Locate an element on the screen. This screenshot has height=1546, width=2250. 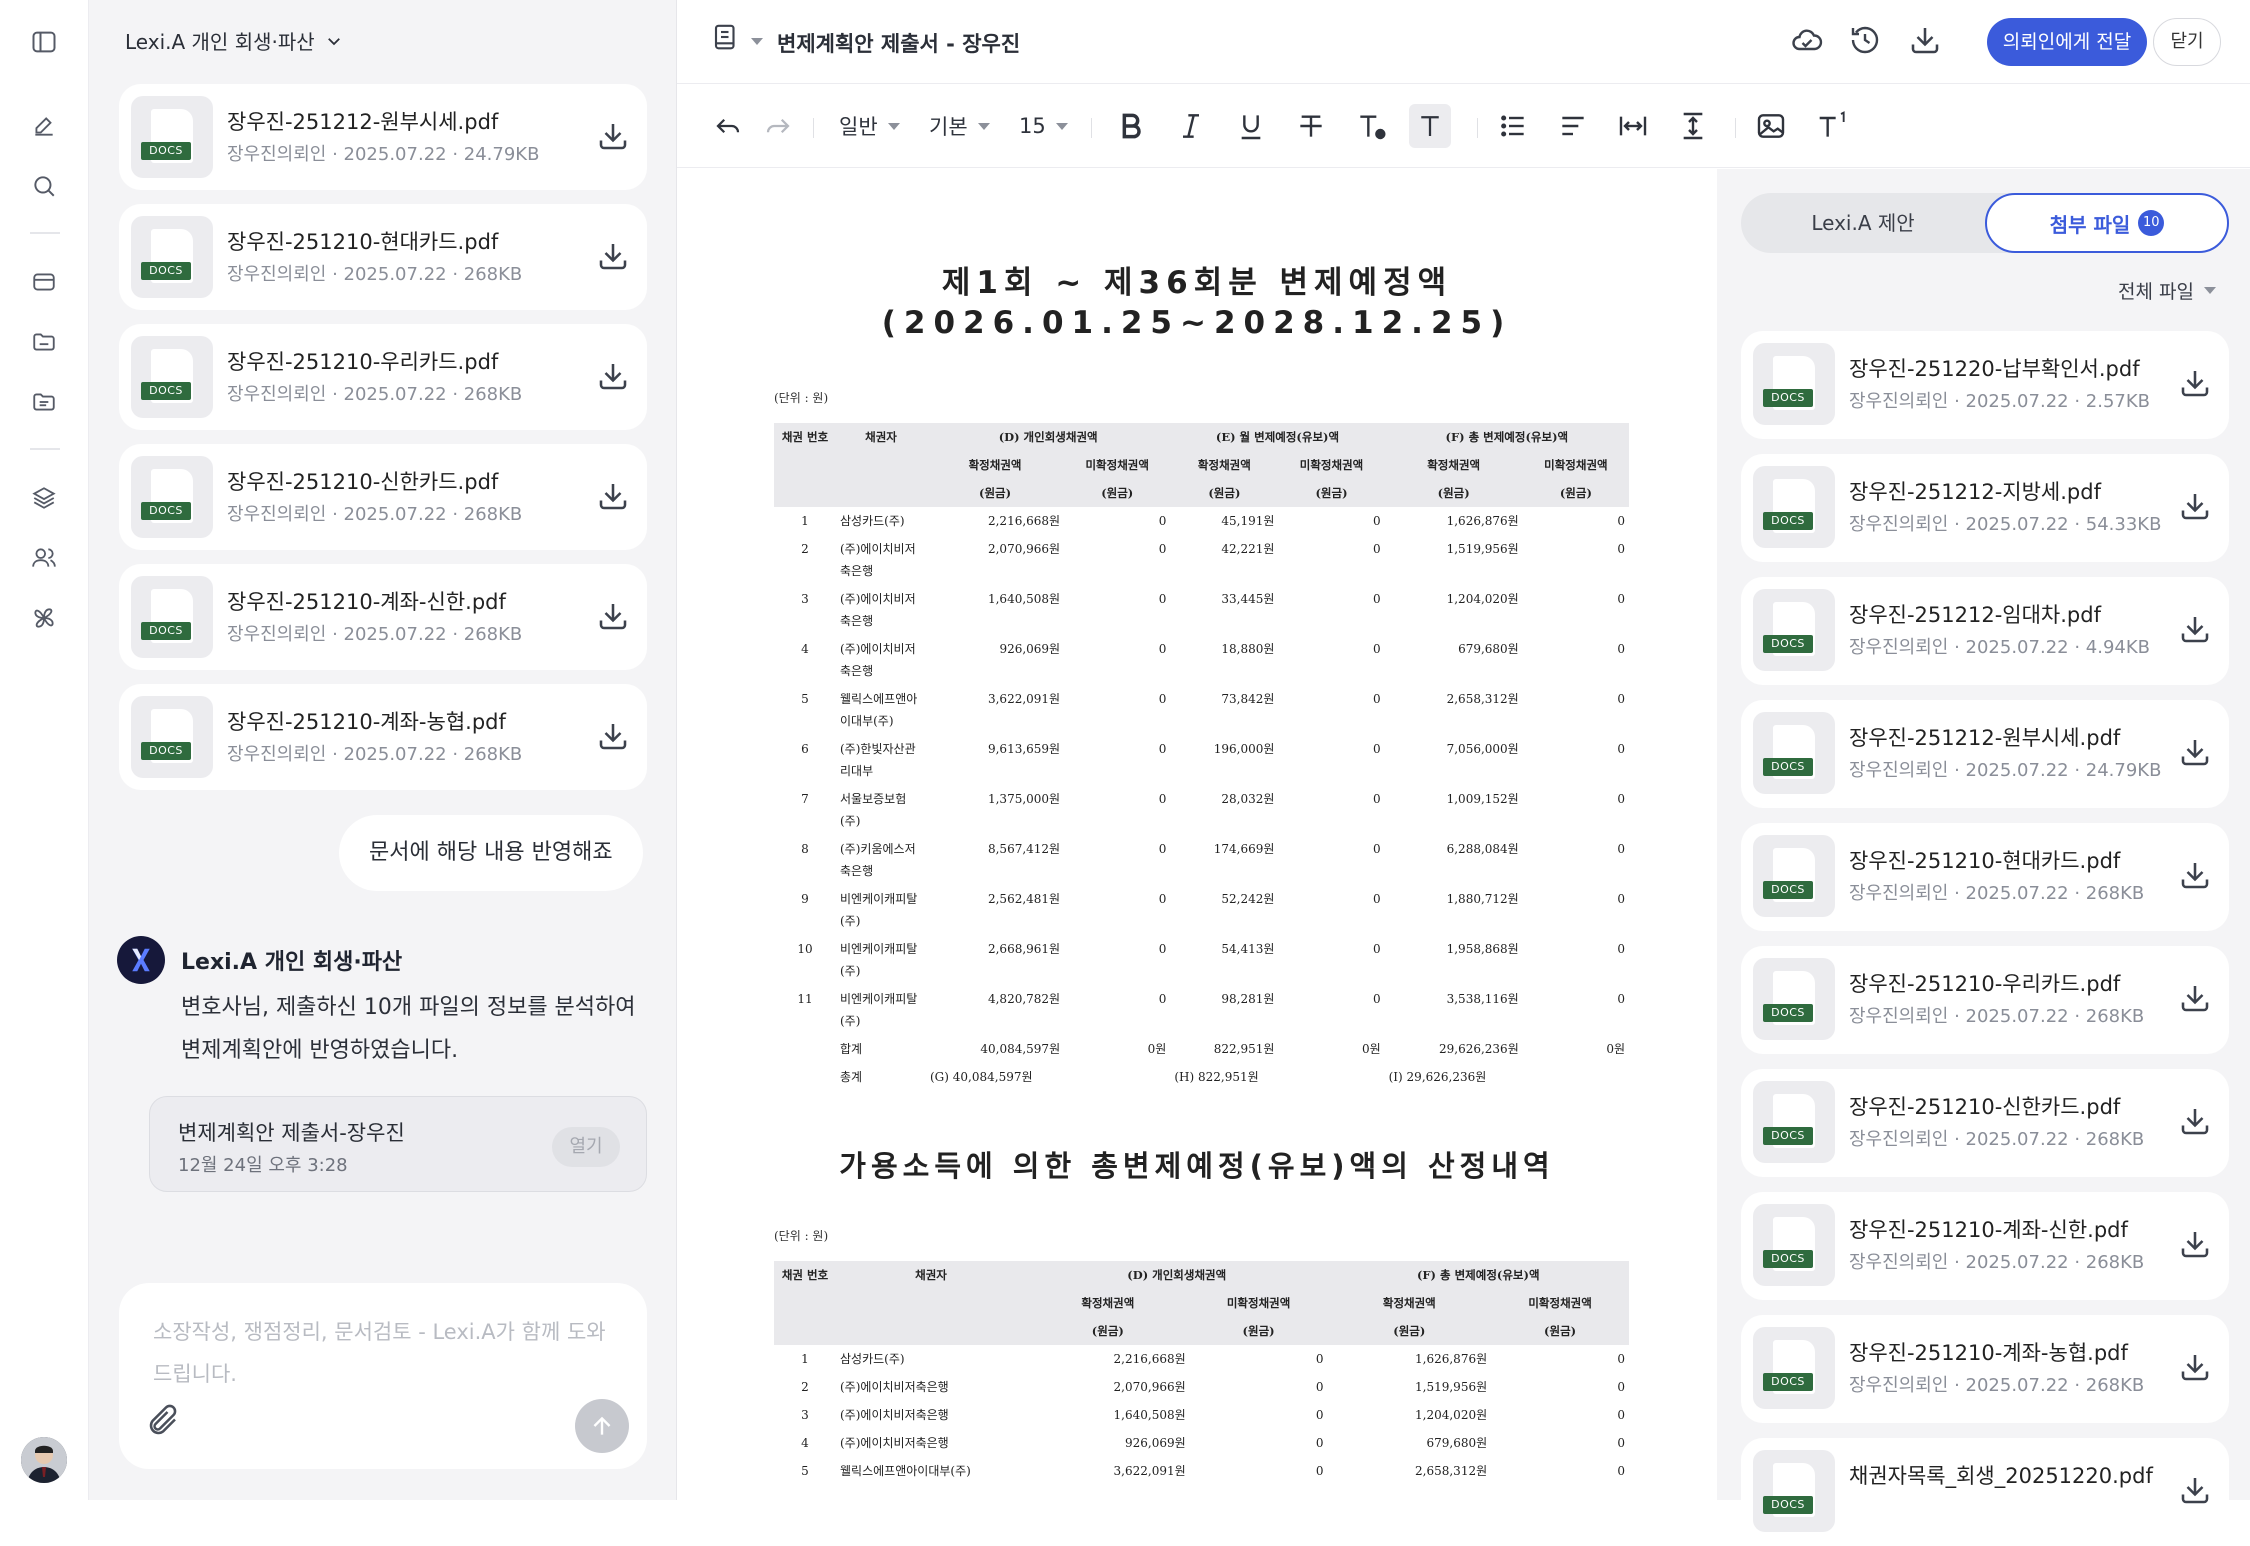
file-card: DOCS 채권자목록_회생_20251220.pdf is located at coordinates (1985, 1492).